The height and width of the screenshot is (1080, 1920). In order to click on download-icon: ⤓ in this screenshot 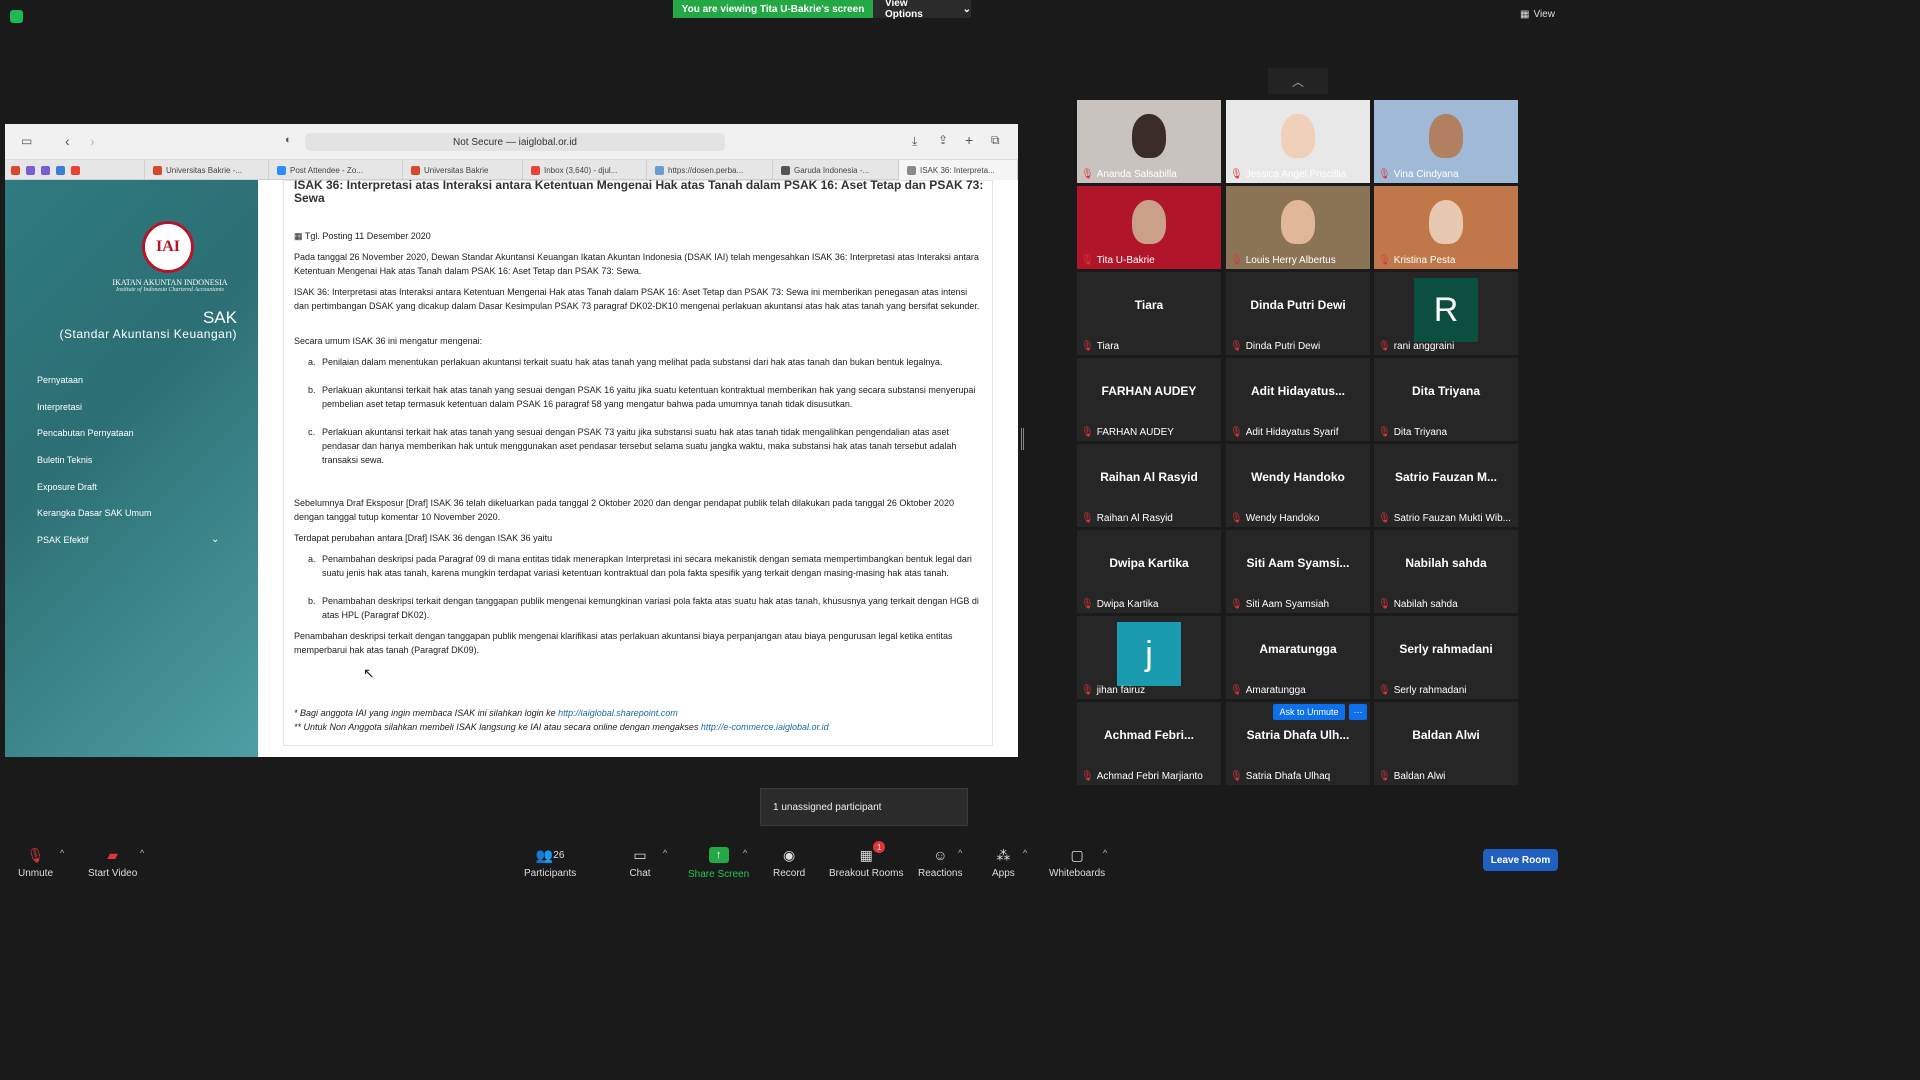, I will do `click(914, 141)`.